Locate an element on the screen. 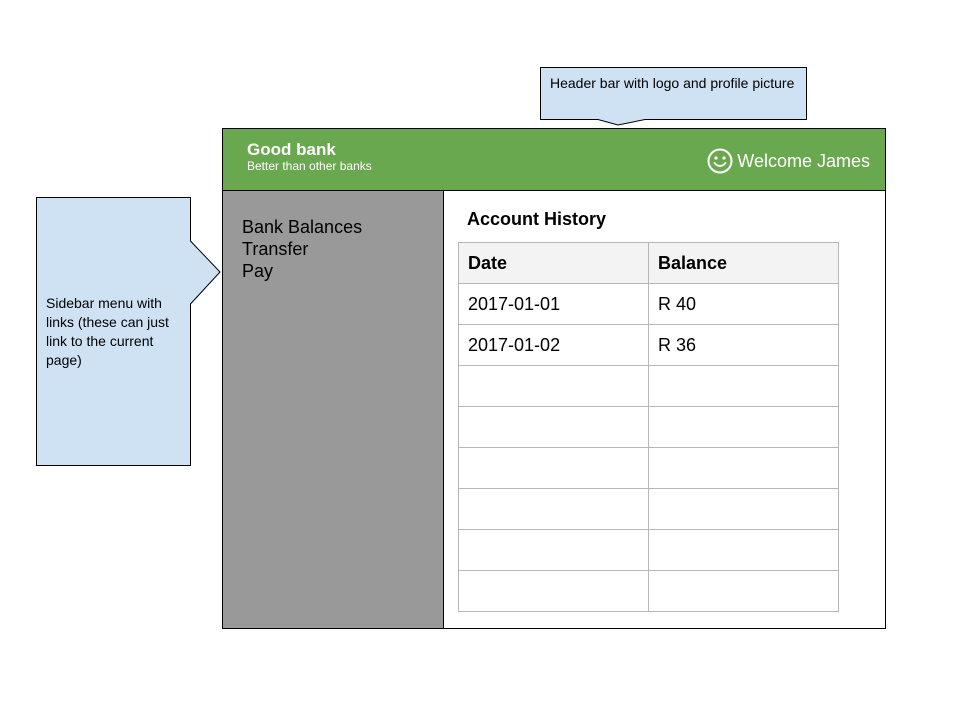  table-header-row: Date Balance is located at coordinates (648, 263).